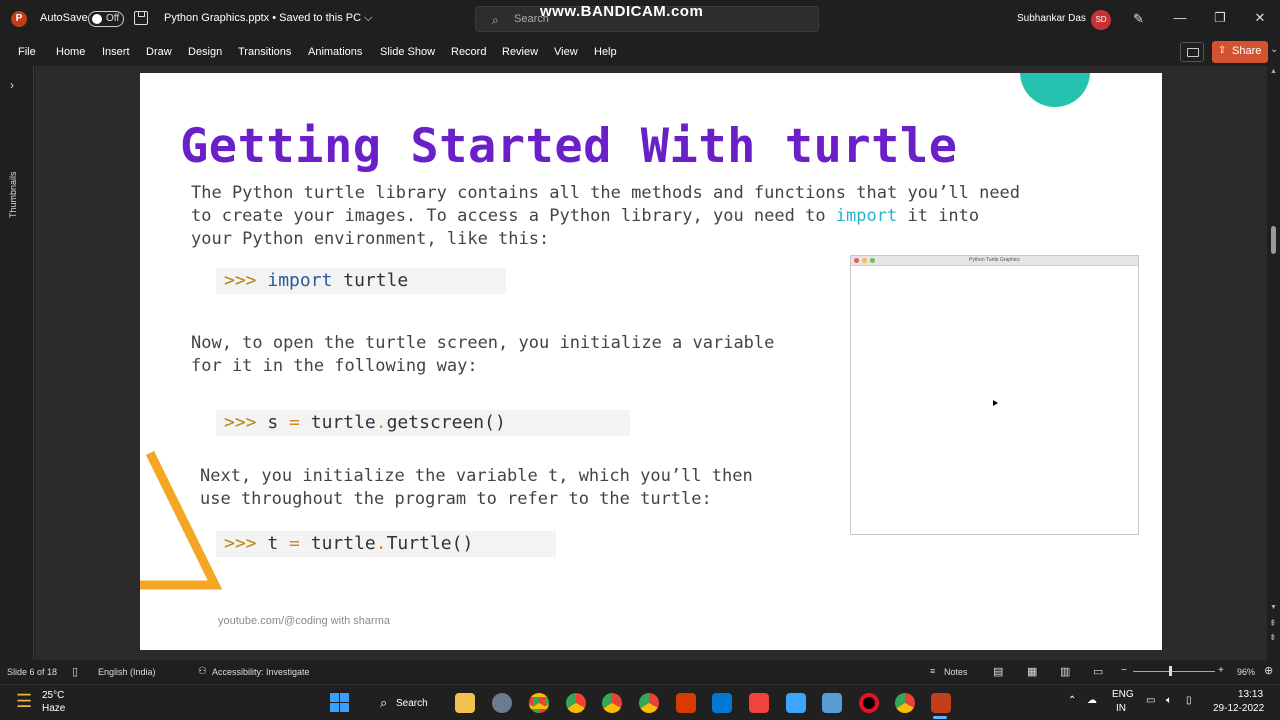 The height and width of the screenshot is (720, 1280). Describe the element at coordinates (1238, 708) in the screenshot. I see `clock-date: 29-12-2022` at that location.